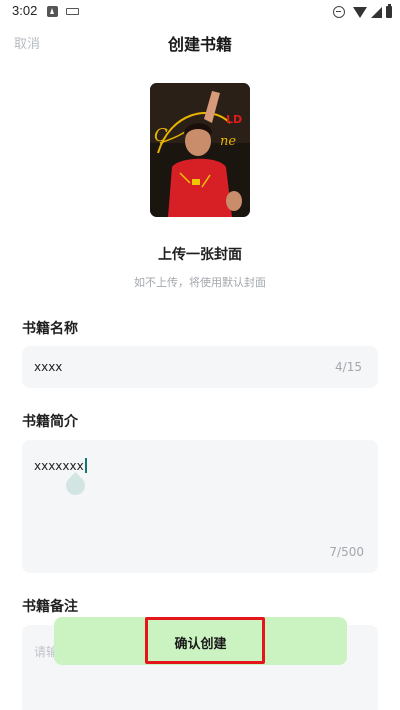  I want to click on status-time: 3:02, so click(25, 10).